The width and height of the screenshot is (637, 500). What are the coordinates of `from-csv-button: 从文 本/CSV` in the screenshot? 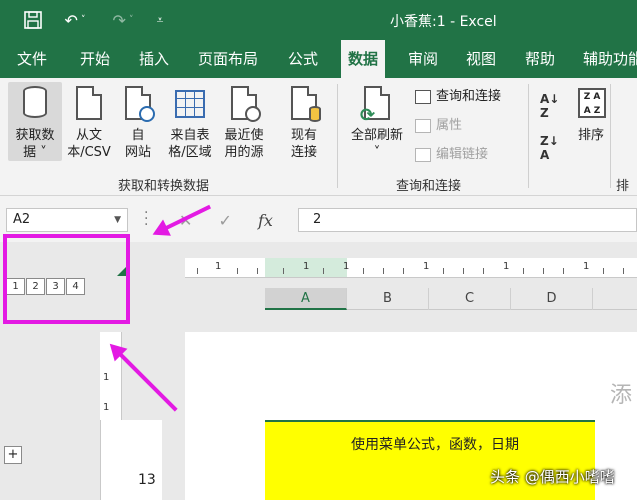 It's located at (89, 121).